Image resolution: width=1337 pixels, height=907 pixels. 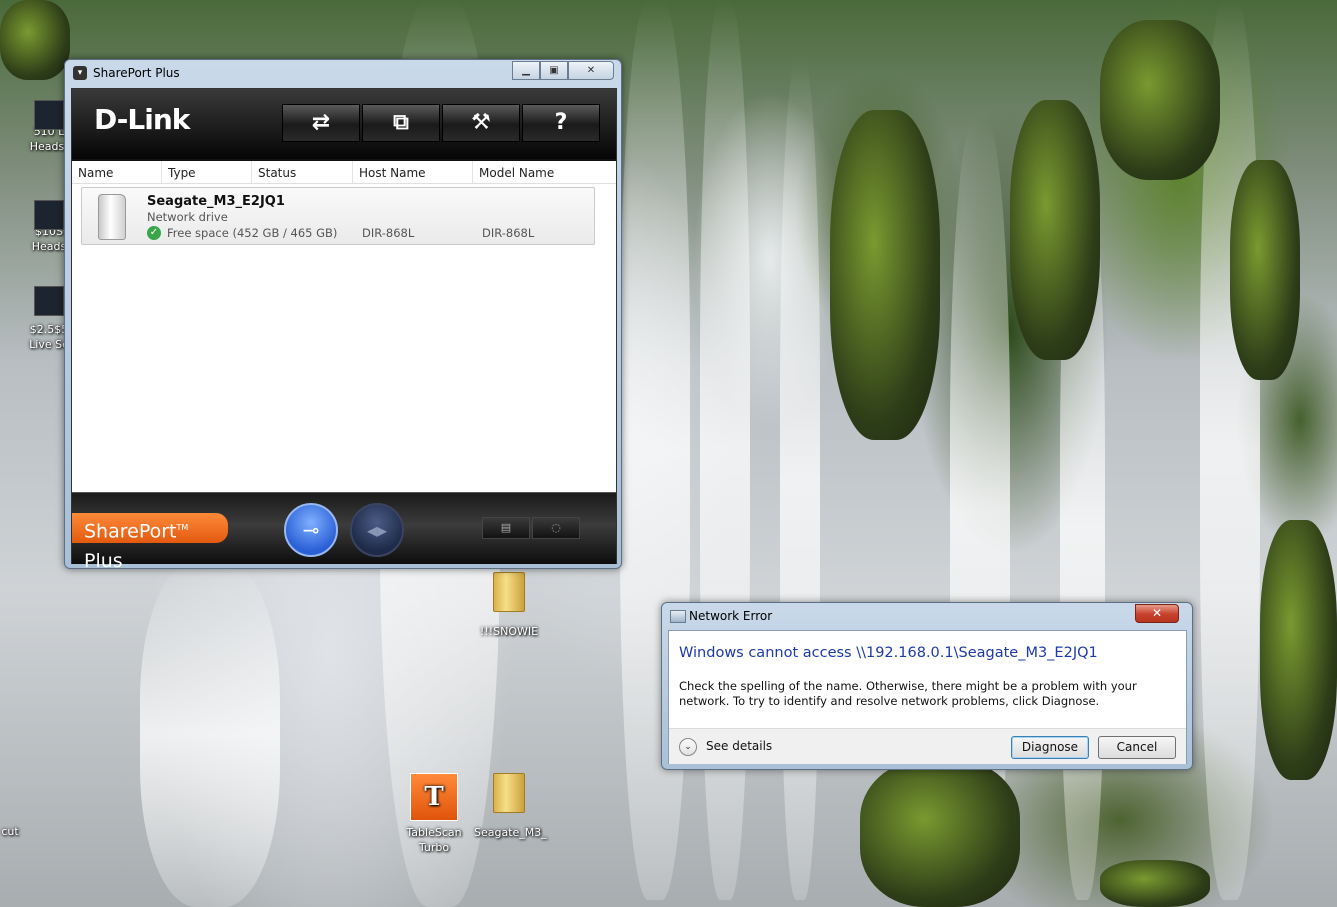 What do you see at coordinates (136, 73) in the screenshot?
I see `window-title: SharePort Plus` at bounding box center [136, 73].